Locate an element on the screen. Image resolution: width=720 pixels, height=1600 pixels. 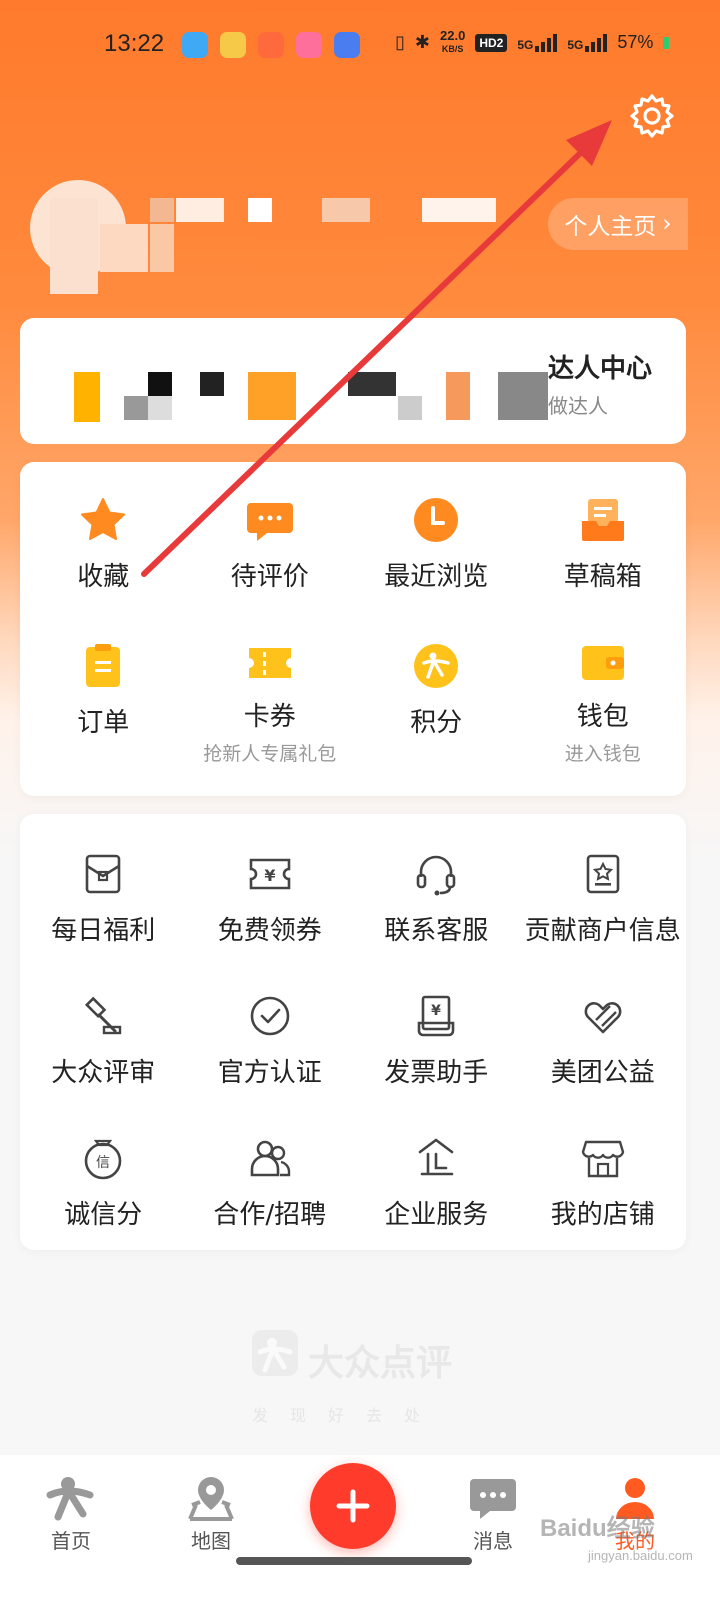
grid-item-label: 收藏 is located at coordinates (103, 577).